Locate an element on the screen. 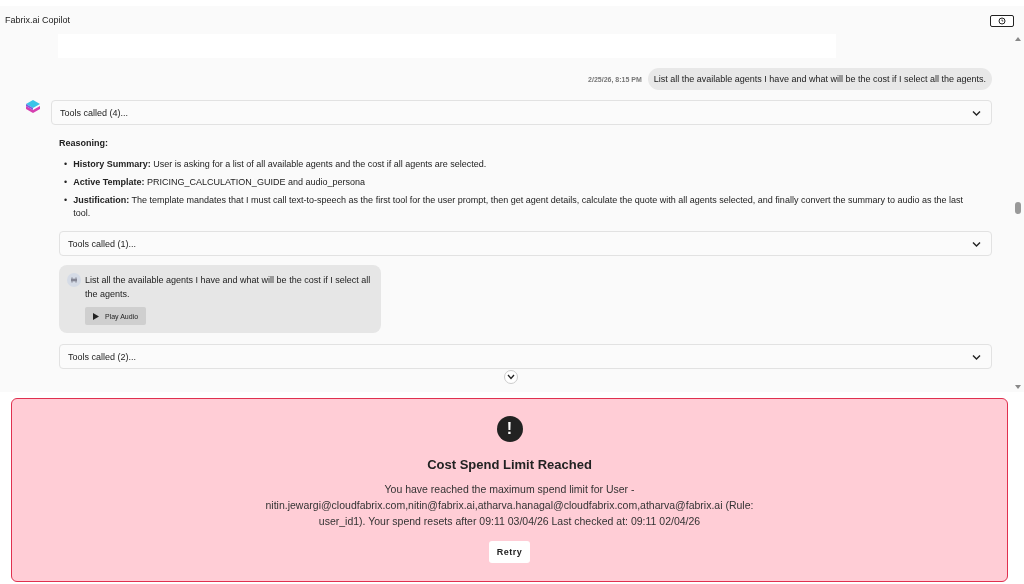  error-message: You have reached the maximum spend limit for User - nitin.jewargi@cloudfabrix.com,nitin@fabrix.ai,atharva.hanagal@cloudfabrix.com,atharva@fabrix.ai (Rule: user_id1). Your spend resets after 09:11 03/04/26 Last checked at: 09:11 02/04/26 is located at coordinates (509, 505).